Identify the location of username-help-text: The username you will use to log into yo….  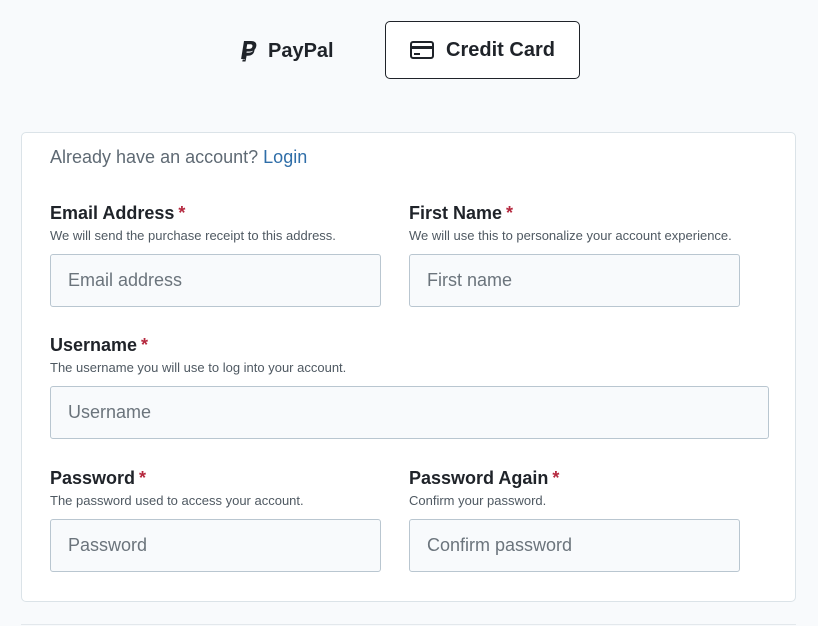
(198, 367).